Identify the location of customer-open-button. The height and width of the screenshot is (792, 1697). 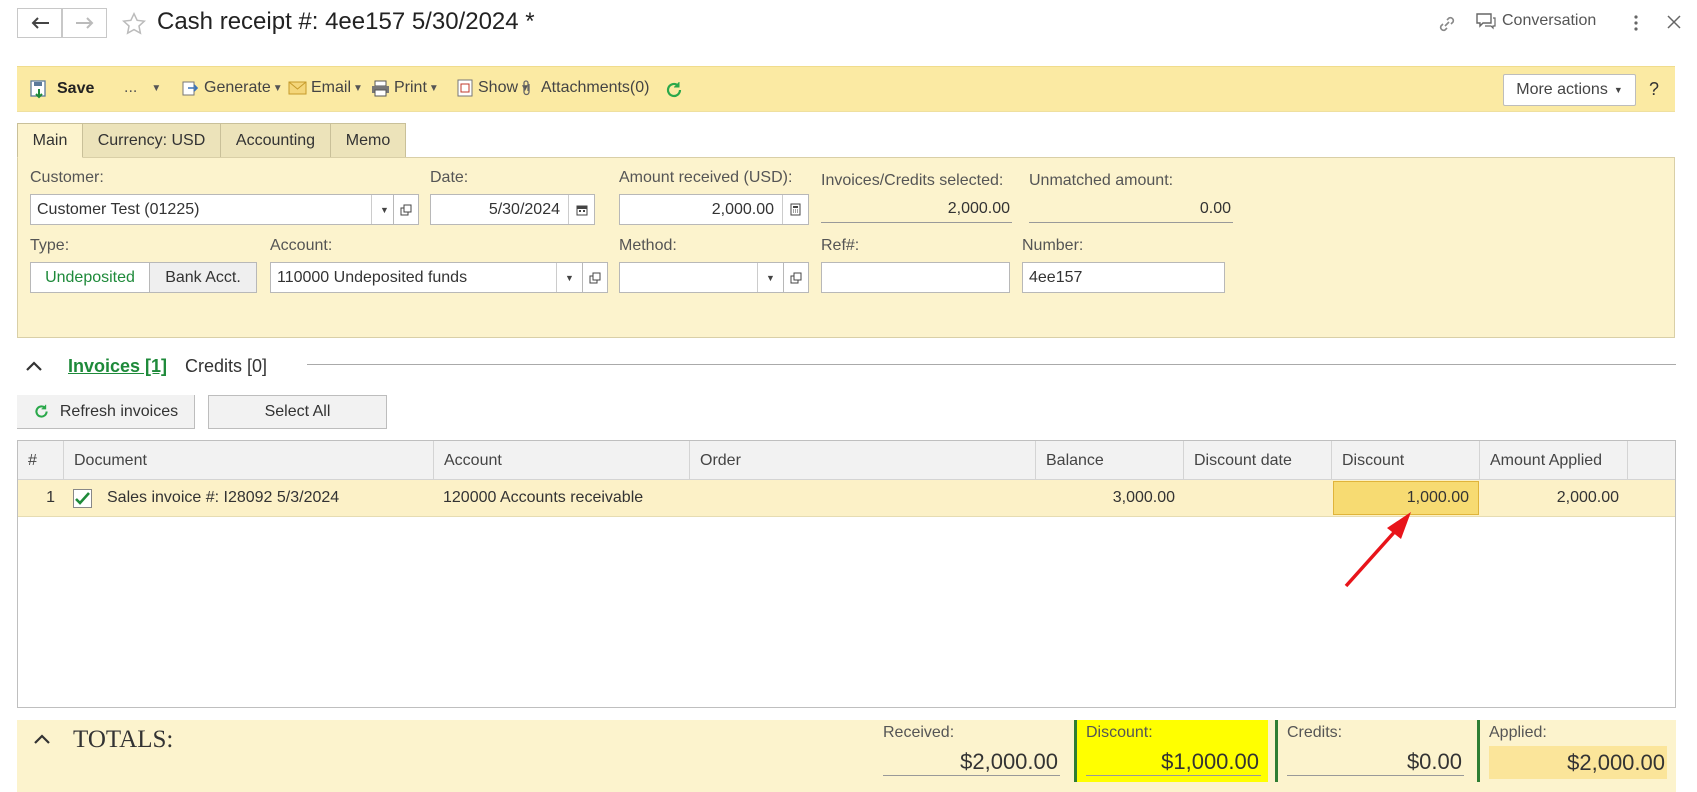
(406, 209).